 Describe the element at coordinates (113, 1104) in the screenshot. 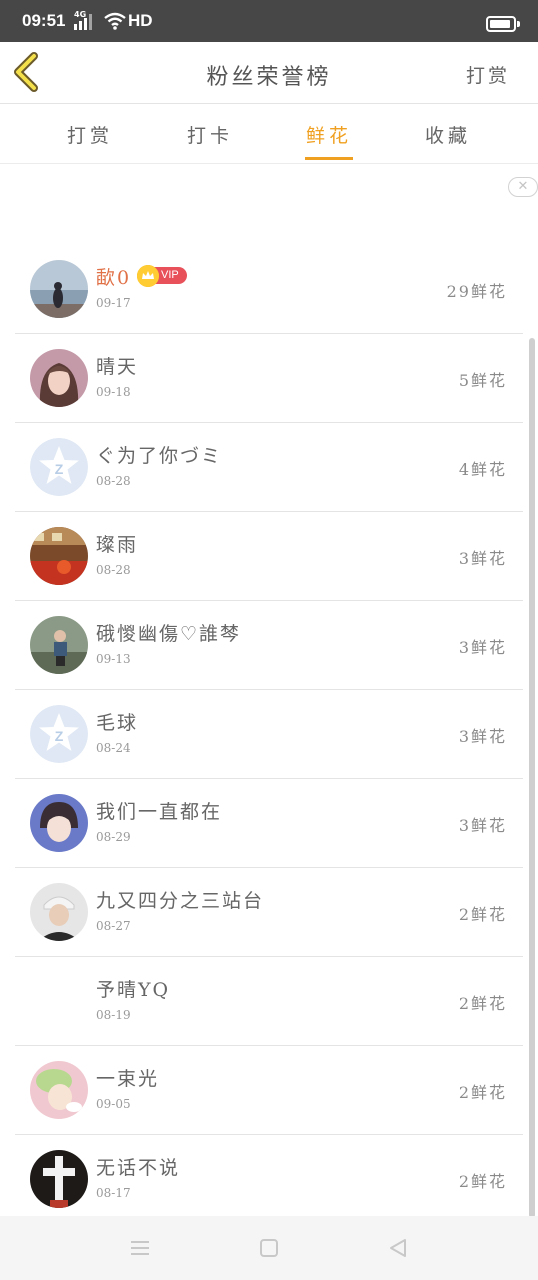

I see `date: 09-05` at that location.